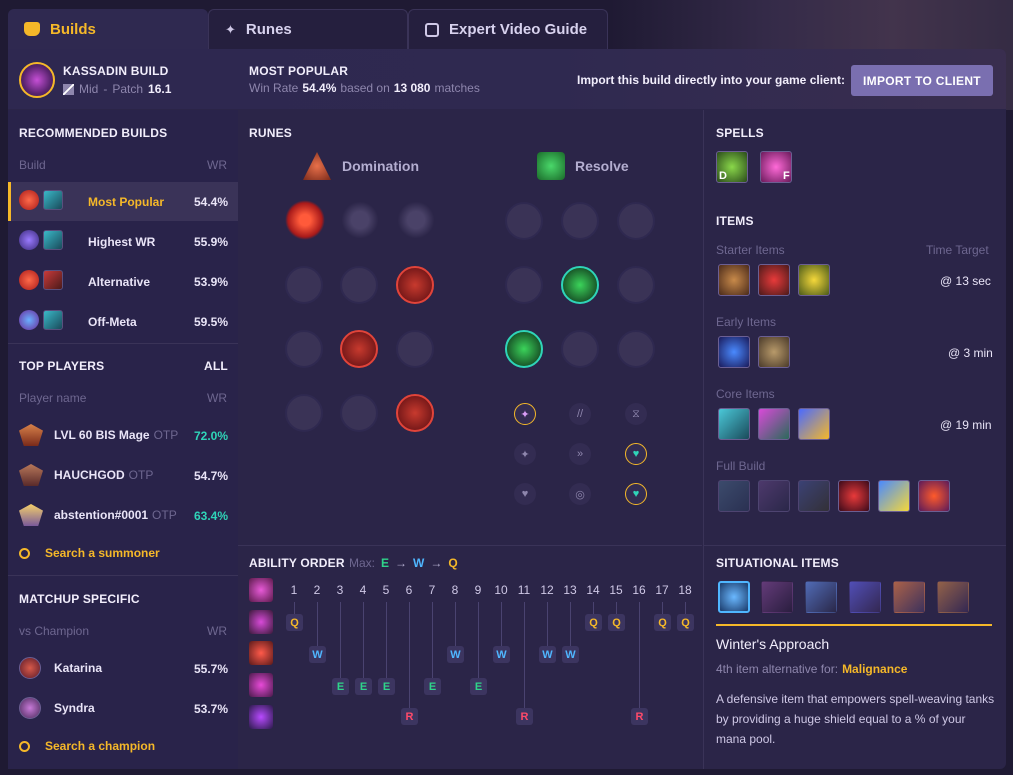  Describe the element at coordinates (934, 496) in the screenshot. I see `full-item-6-icon` at that location.